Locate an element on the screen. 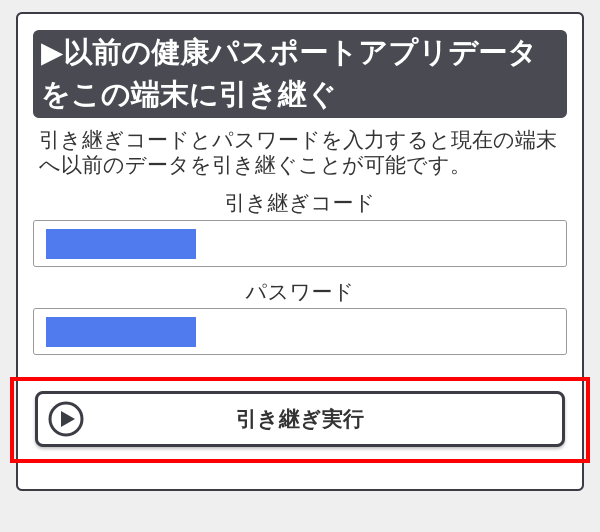 The image size is (600, 532). play-icon is located at coordinates (66, 419).